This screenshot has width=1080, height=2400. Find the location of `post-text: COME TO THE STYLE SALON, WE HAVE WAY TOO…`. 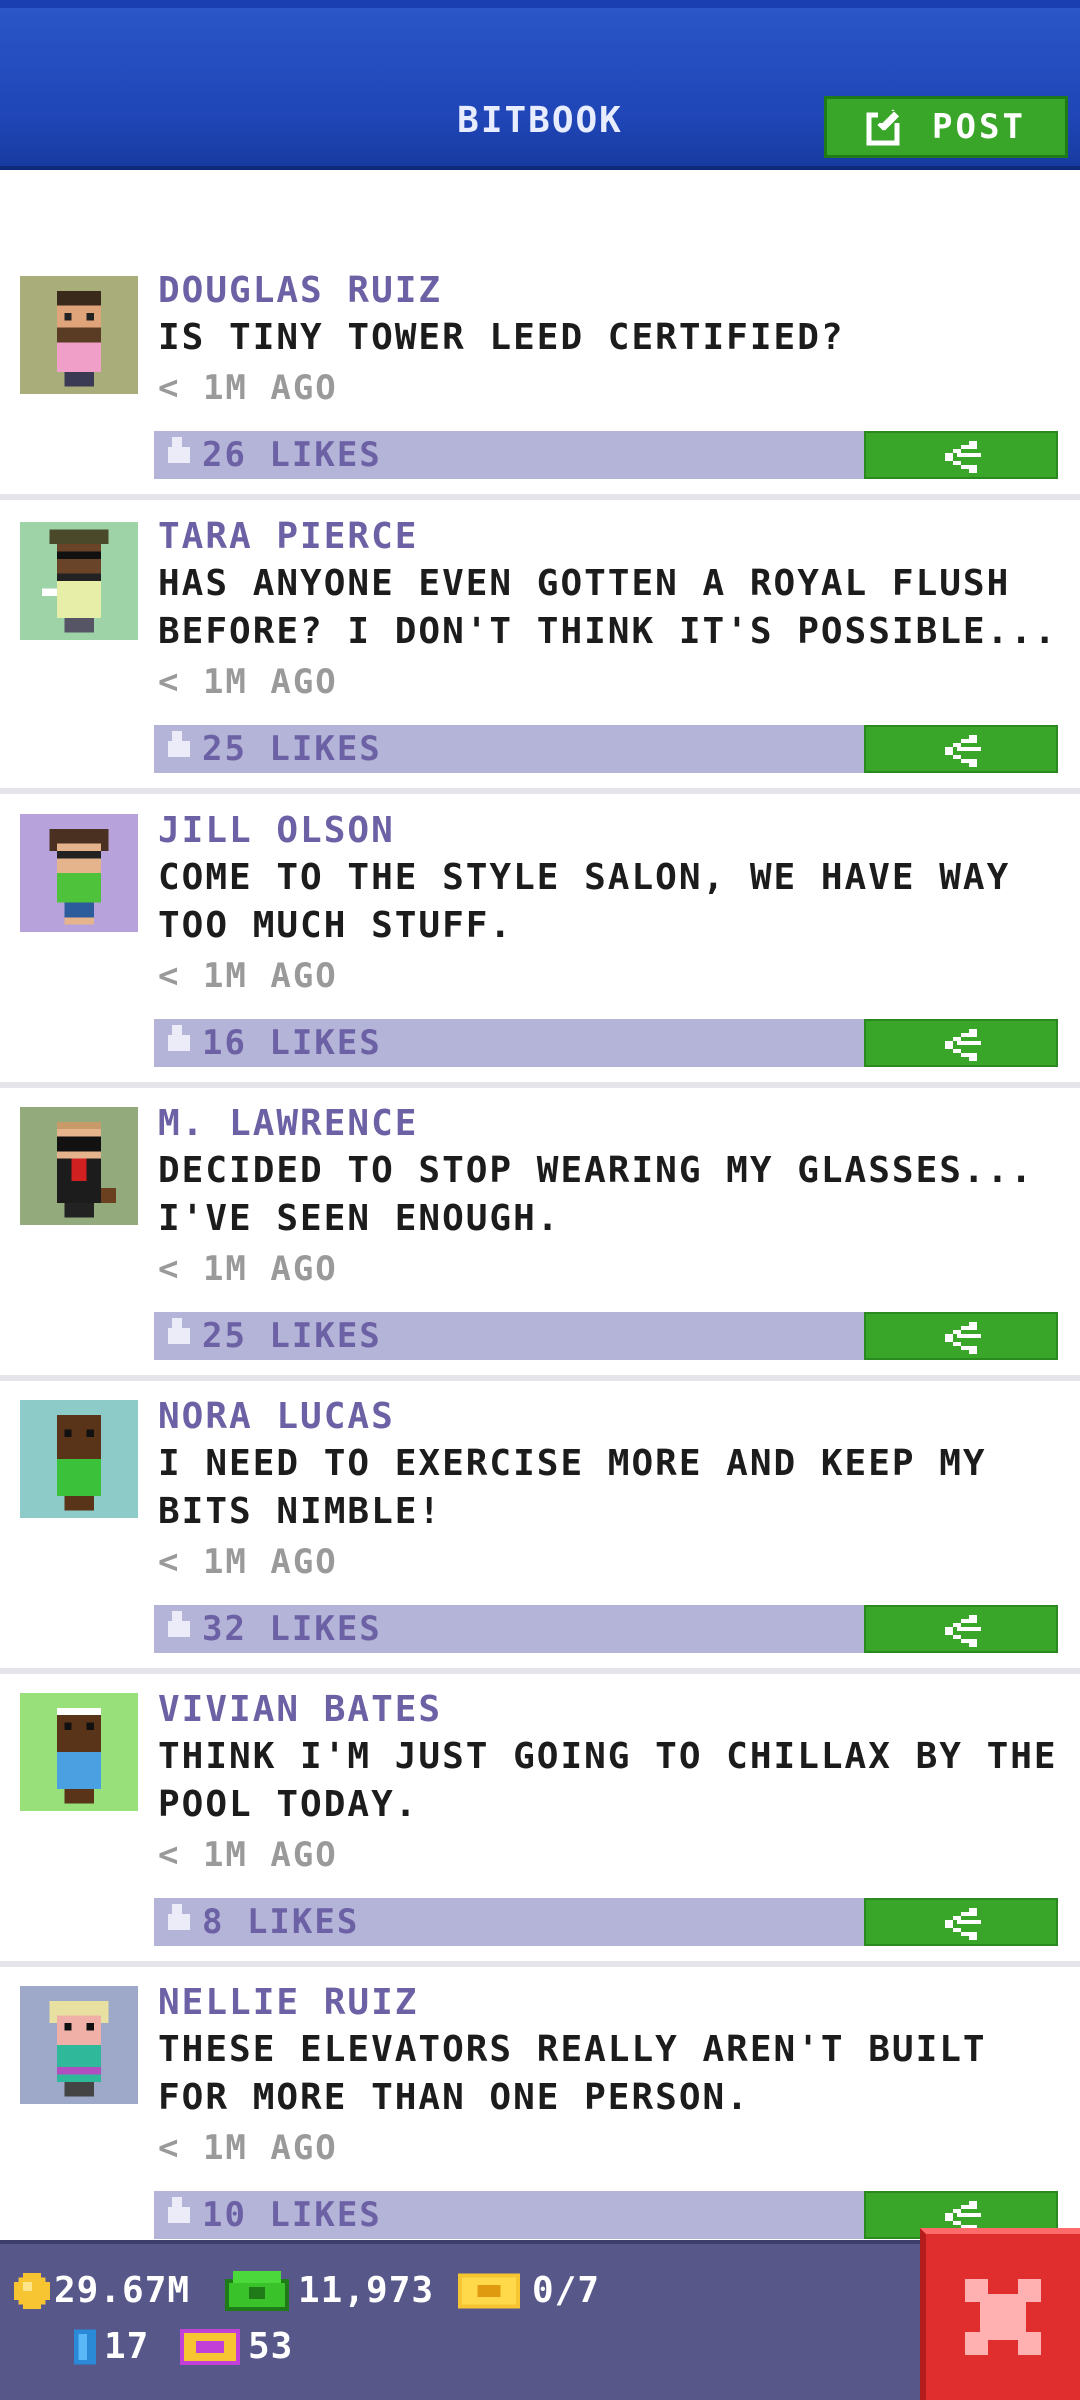

post-text: COME TO THE STYLE SALON, WE HAVE WAY TOO… is located at coordinates (584, 901).